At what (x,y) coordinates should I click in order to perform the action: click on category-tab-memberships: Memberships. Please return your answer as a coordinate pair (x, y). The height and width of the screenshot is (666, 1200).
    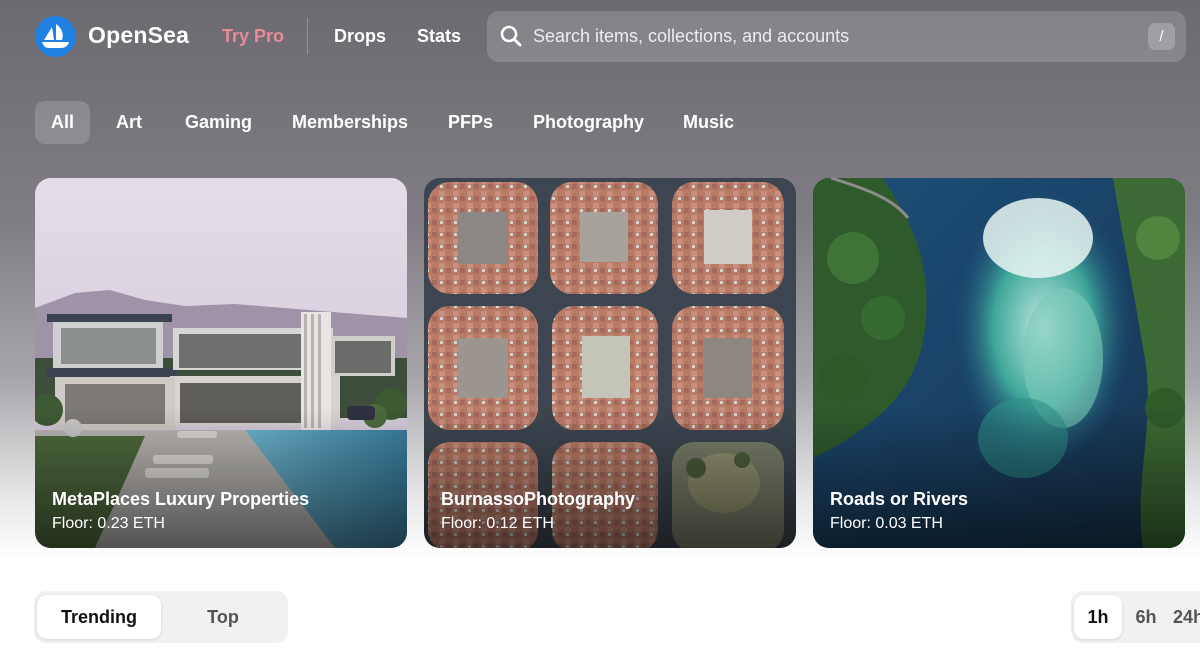
    Looking at the image, I should click on (350, 122).